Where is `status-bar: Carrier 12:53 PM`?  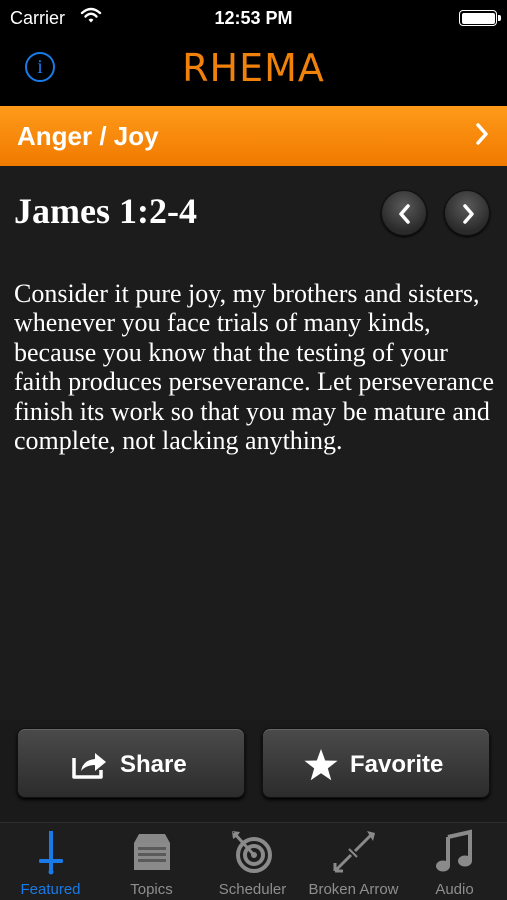
status-bar: Carrier 12:53 PM is located at coordinates (253, 18).